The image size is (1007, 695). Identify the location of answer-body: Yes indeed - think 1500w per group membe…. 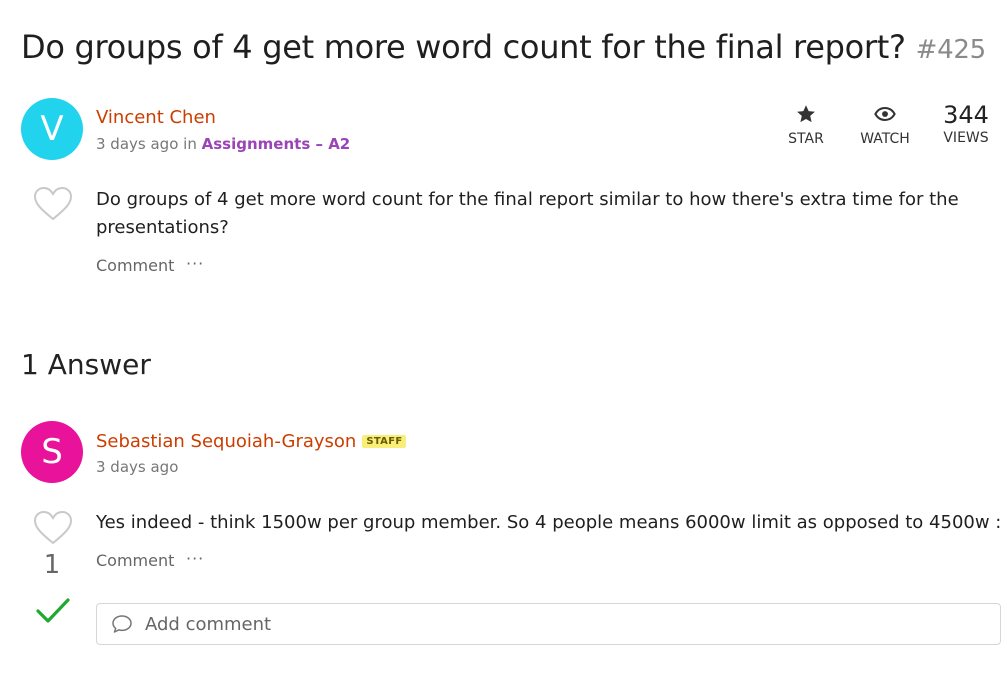
(551, 522).